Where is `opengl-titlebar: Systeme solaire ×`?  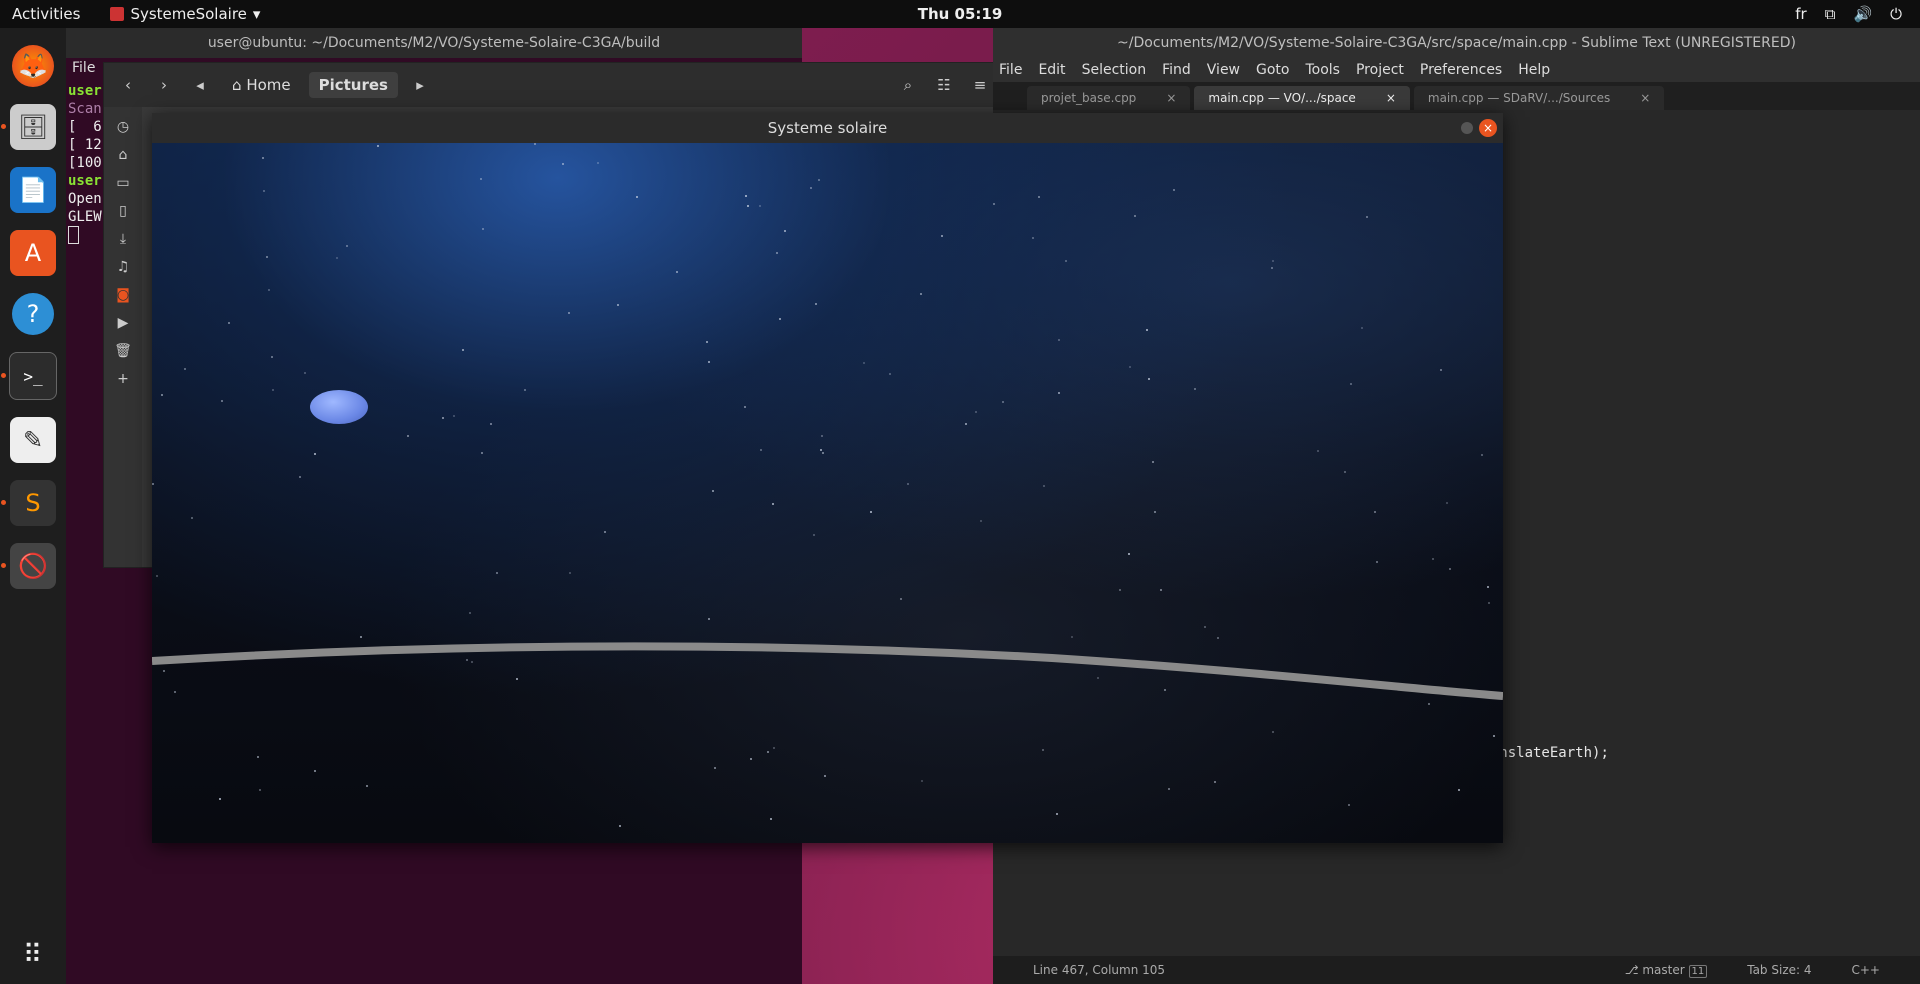
opengl-titlebar: Systeme solaire × is located at coordinates (827, 128).